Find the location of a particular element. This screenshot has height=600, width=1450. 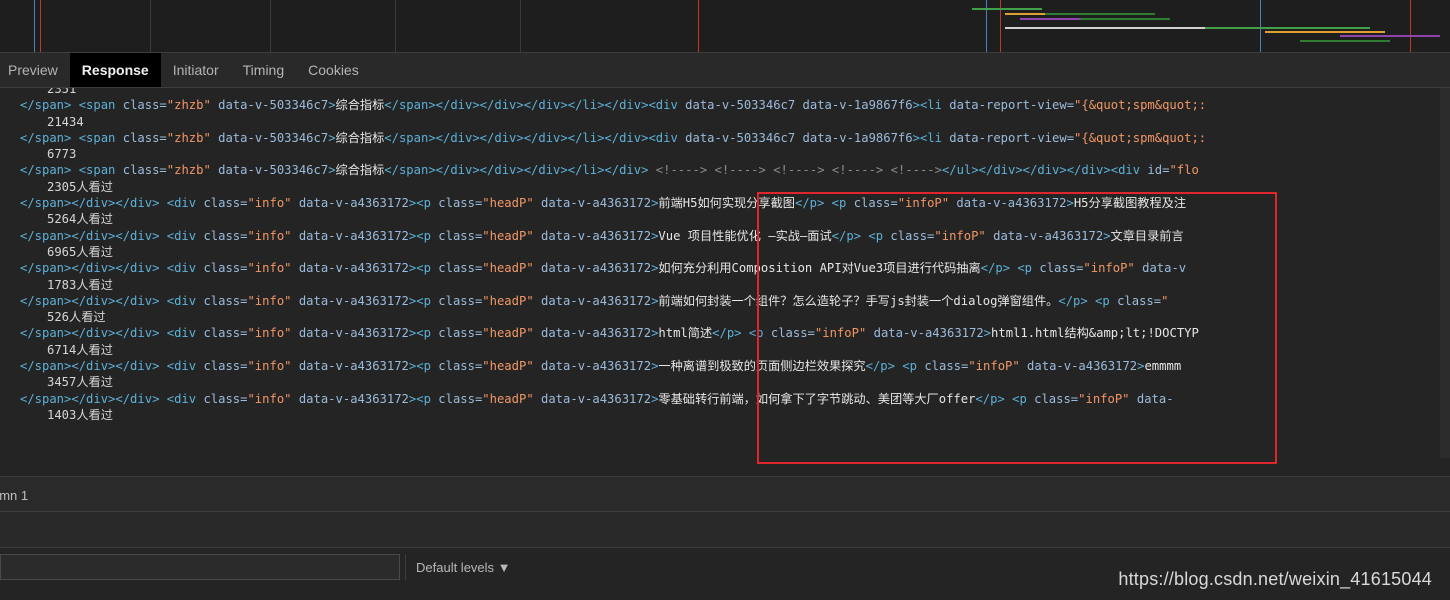

tab-timing: Timing is located at coordinates (264, 70).